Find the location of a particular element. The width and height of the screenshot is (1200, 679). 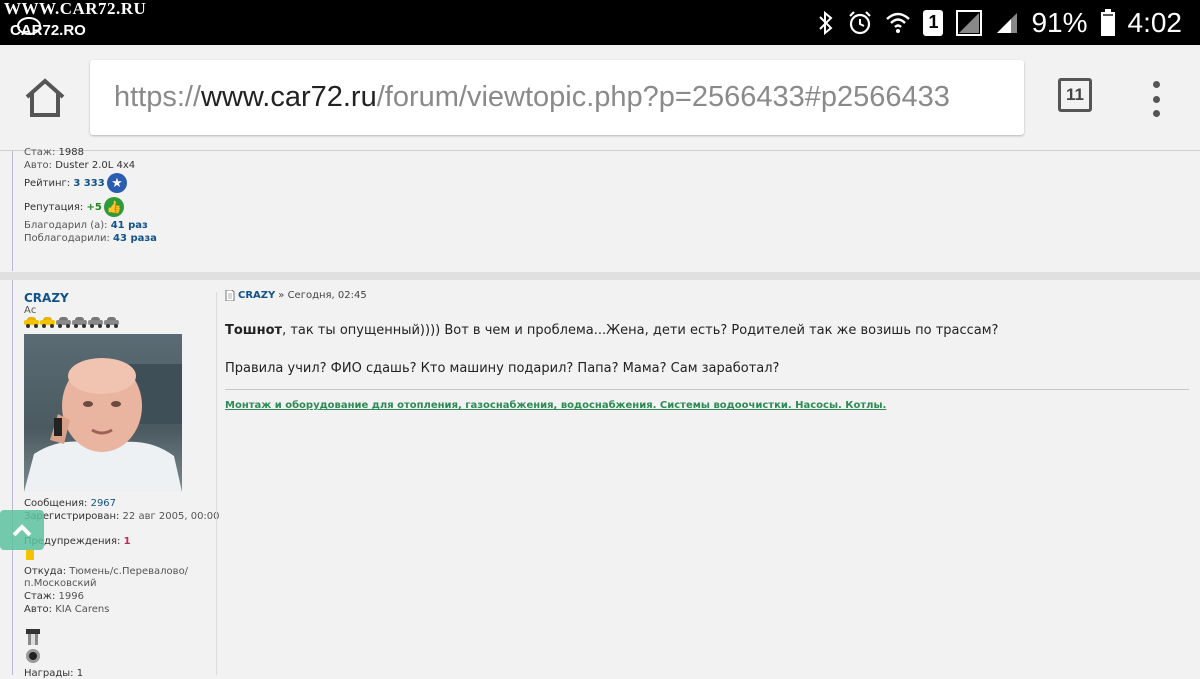

registered-date: Зарегистрирован: 22 авг 2005, 00:00 is located at coordinates (122, 516).